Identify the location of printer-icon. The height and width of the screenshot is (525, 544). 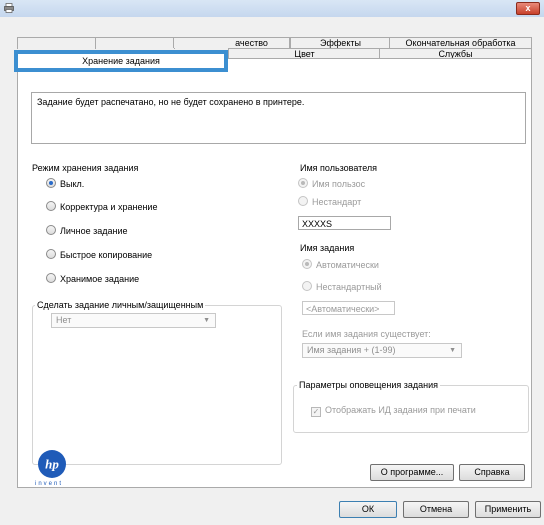
(9, 8).